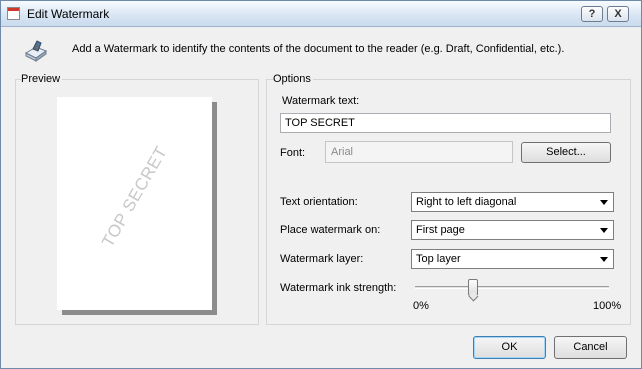 This screenshot has height=369, width=642. I want to click on strength-max-label: 100%, so click(607, 306).